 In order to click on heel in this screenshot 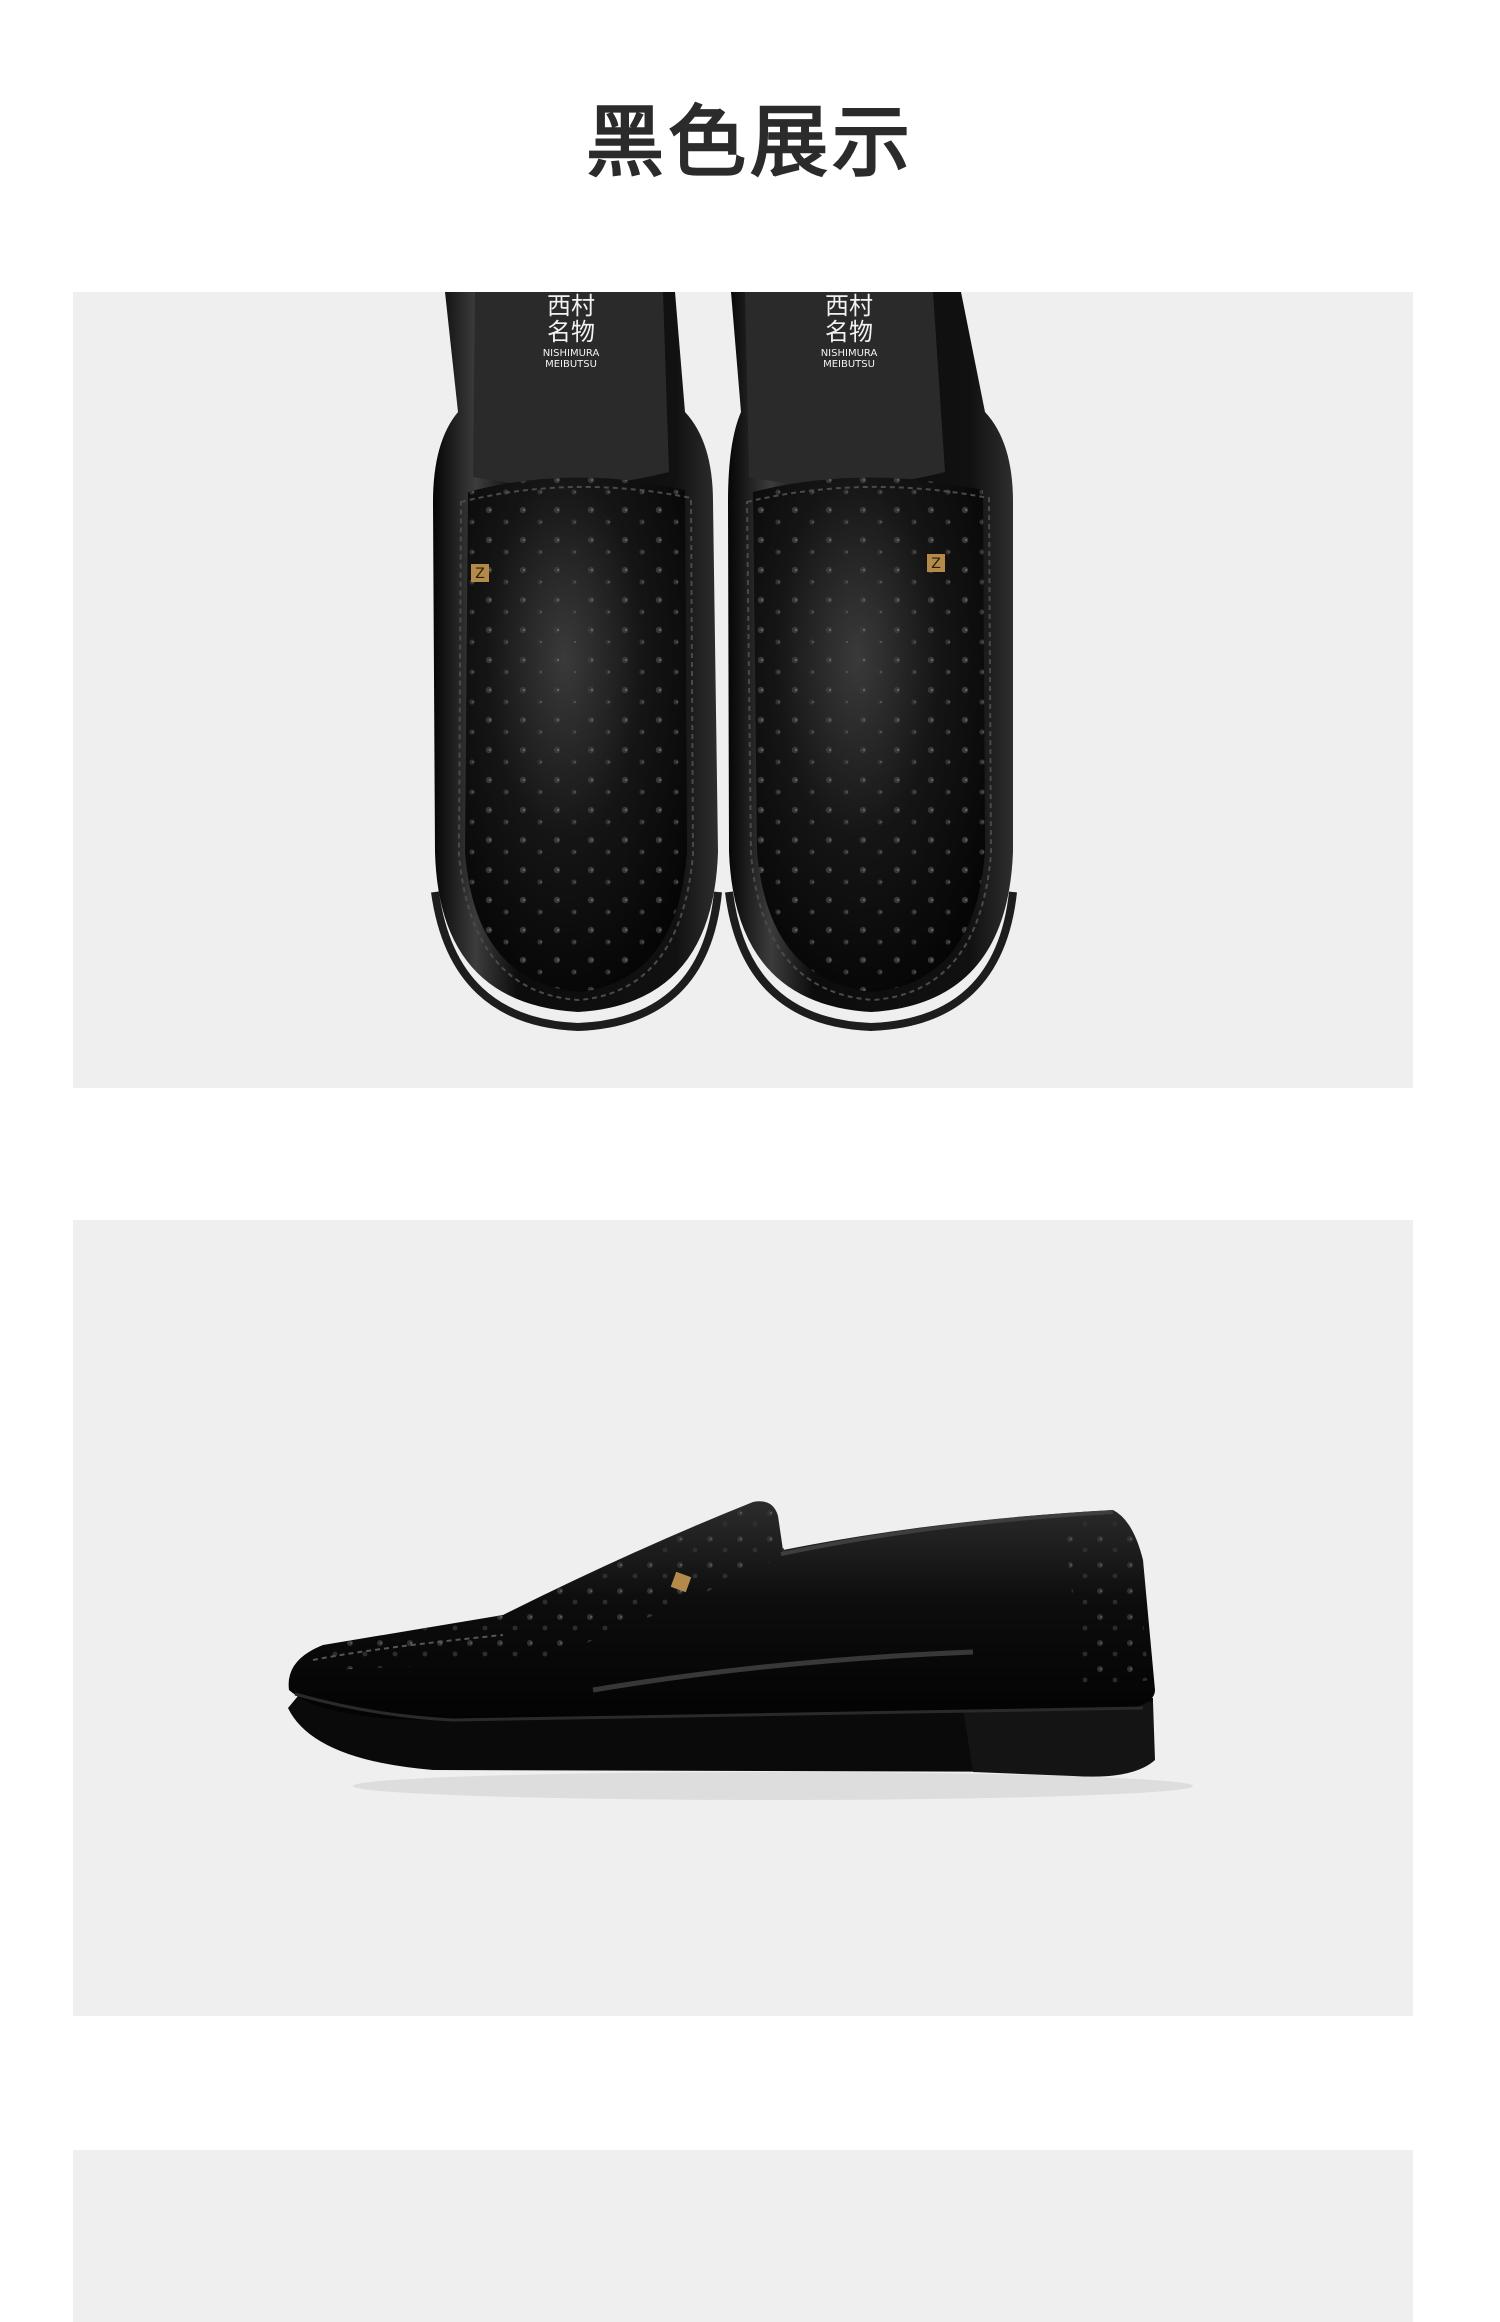, I will do `click(1059, 1739)`.